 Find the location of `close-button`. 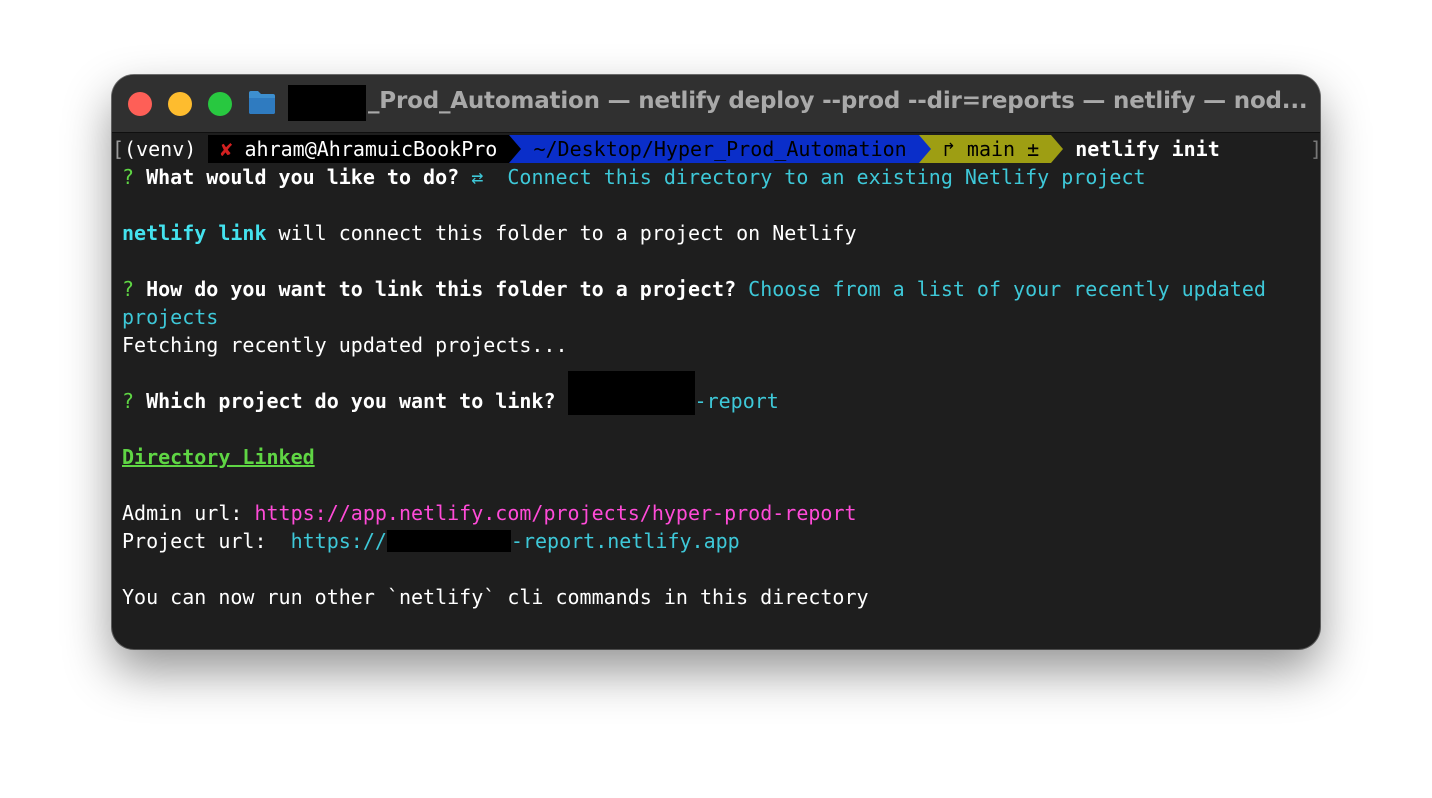

close-button is located at coordinates (140, 104).